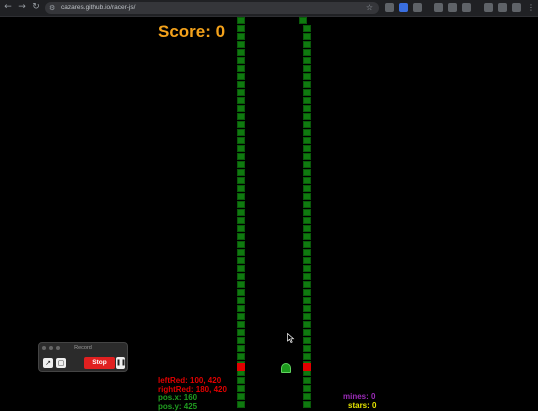 The width and height of the screenshot is (538, 411). I want to click on address-bar: ⚙ cazares.github.io/racer-js/ ☆, so click(212, 8).